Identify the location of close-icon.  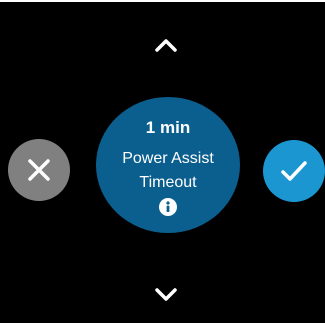
(39, 170).